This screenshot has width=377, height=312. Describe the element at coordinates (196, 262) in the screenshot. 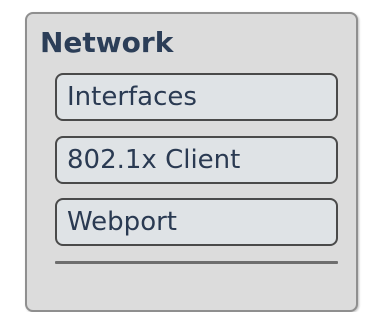

I see `panel-divider` at that location.